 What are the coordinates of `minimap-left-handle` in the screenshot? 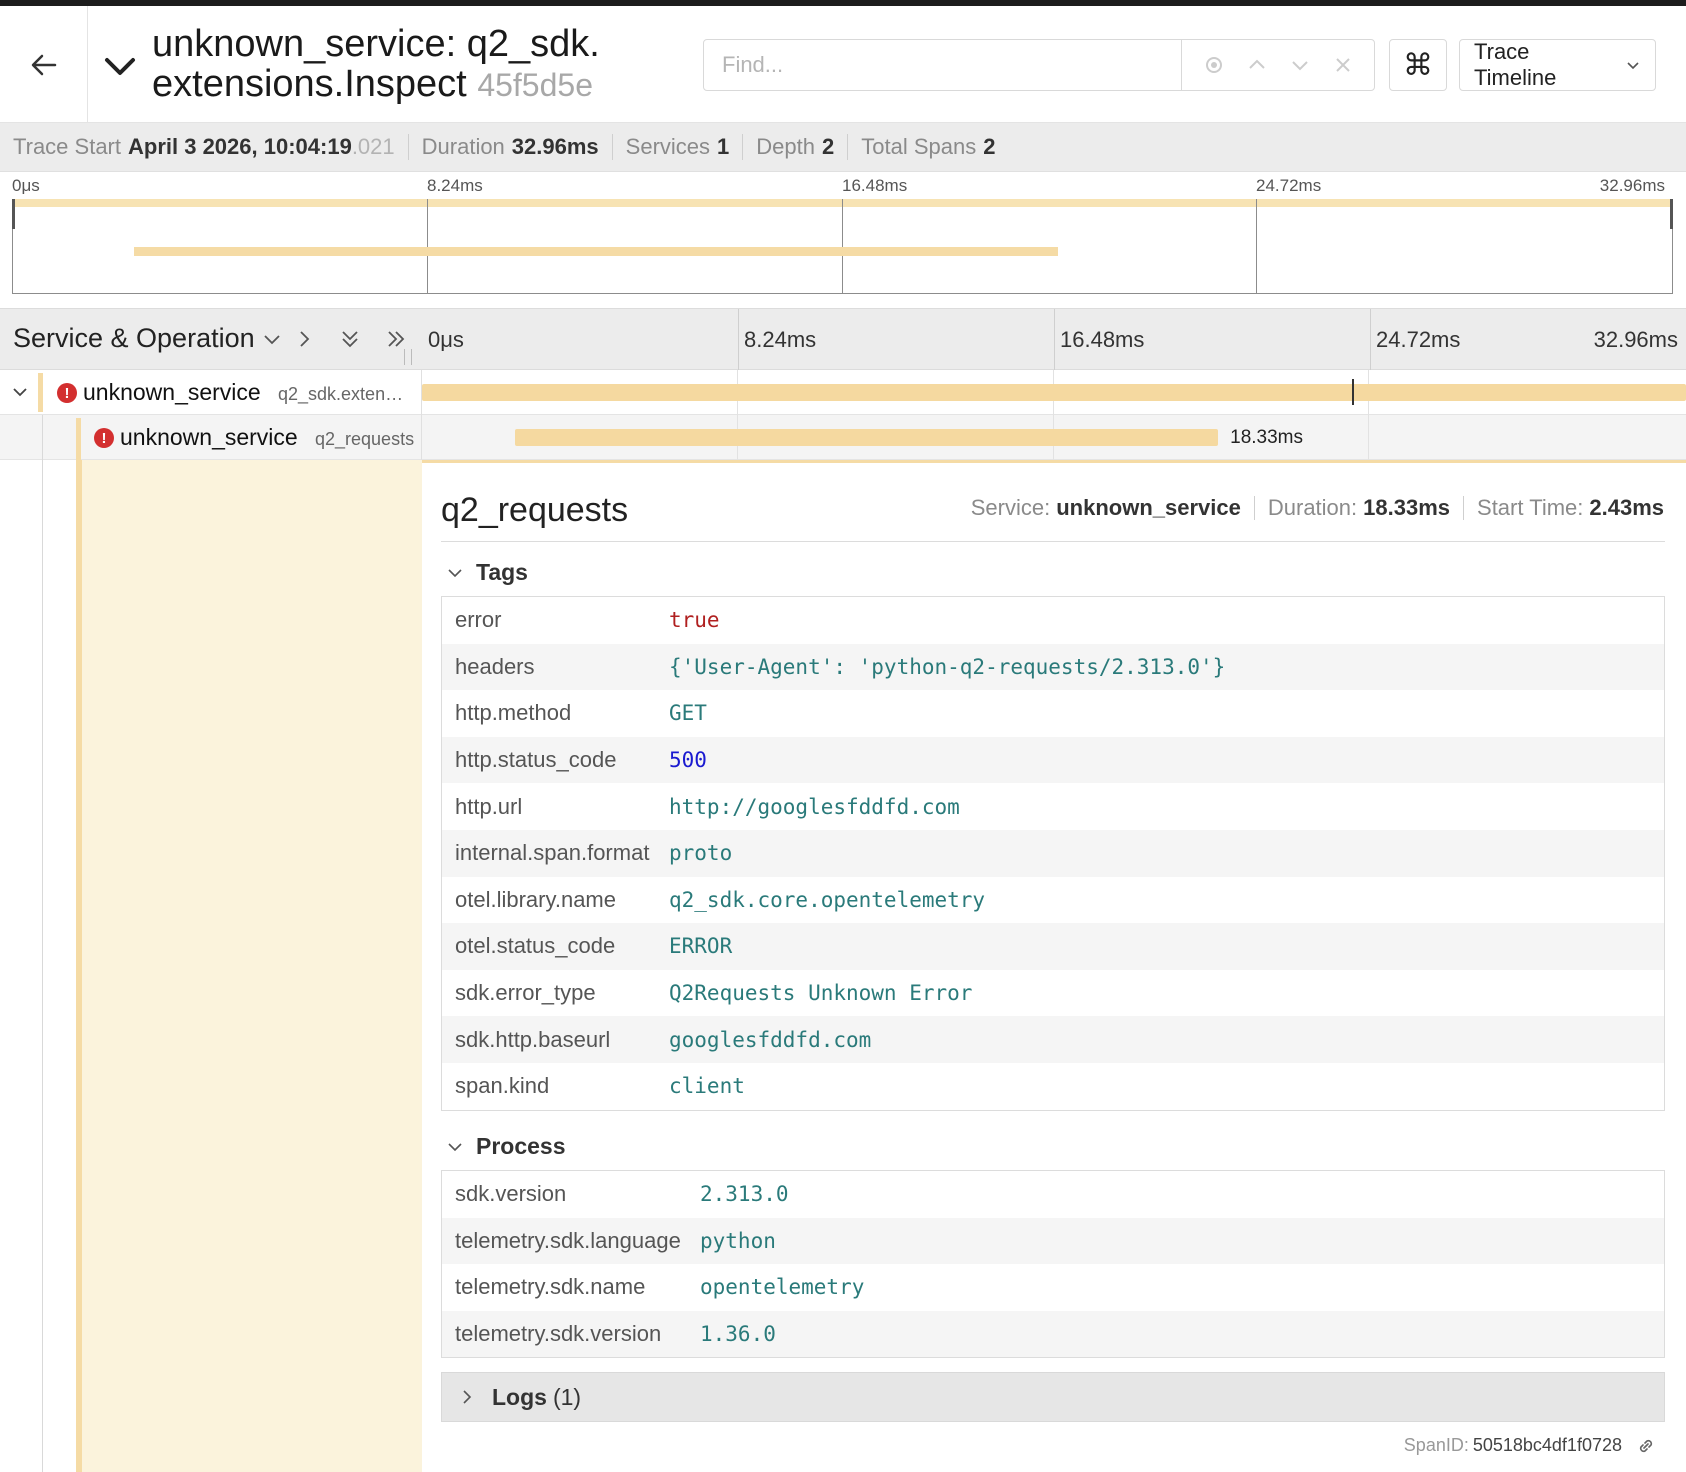 It's located at (13, 214).